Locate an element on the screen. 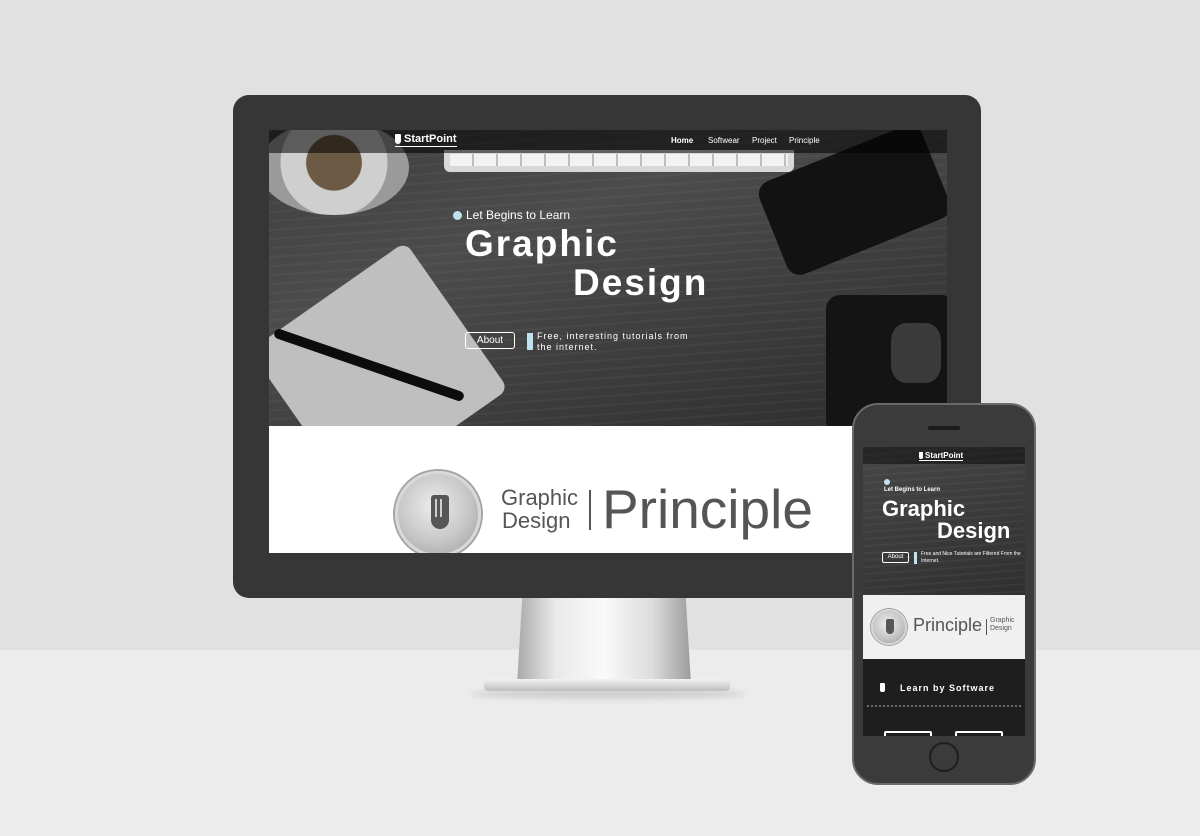 The height and width of the screenshot is (836, 1200). mobile-tagline-accent-bar is located at coordinates (915, 558).